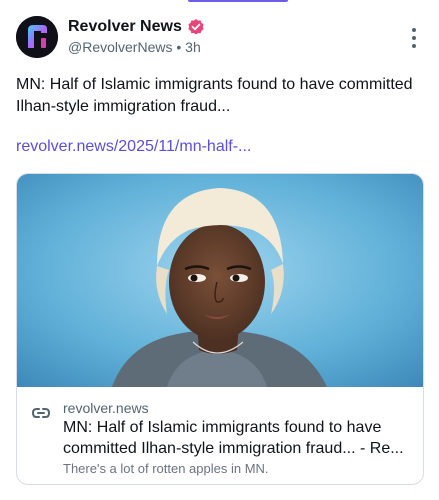 The image size is (439, 500). Describe the element at coordinates (196, 27) in the screenshot. I see `verified-badge-icon` at that location.